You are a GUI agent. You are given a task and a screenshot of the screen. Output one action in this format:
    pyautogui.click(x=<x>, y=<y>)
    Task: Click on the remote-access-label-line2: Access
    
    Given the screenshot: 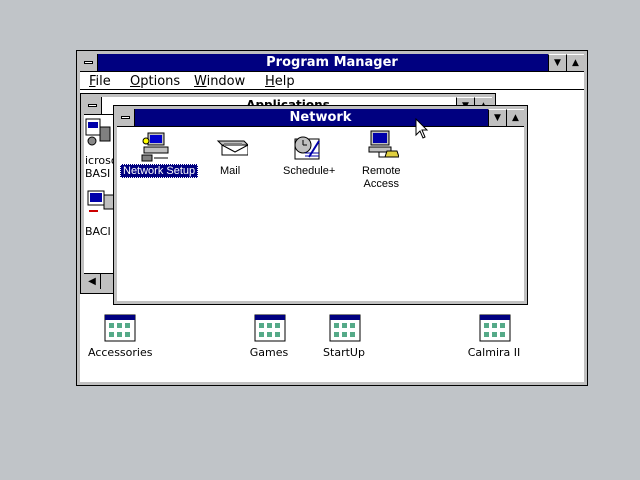 What is the action you would take?
    pyautogui.click(x=381, y=184)
    